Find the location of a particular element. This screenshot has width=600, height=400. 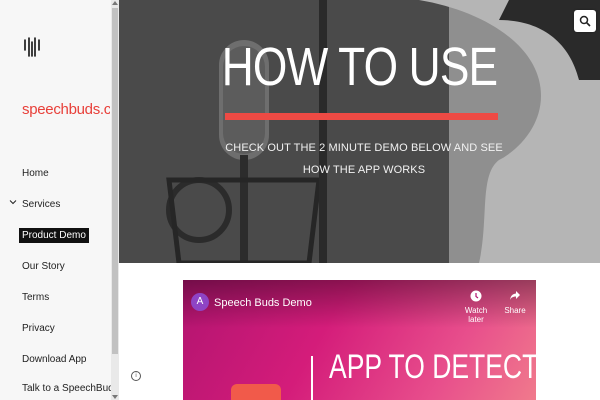

search-button is located at coordinates (585, 21).